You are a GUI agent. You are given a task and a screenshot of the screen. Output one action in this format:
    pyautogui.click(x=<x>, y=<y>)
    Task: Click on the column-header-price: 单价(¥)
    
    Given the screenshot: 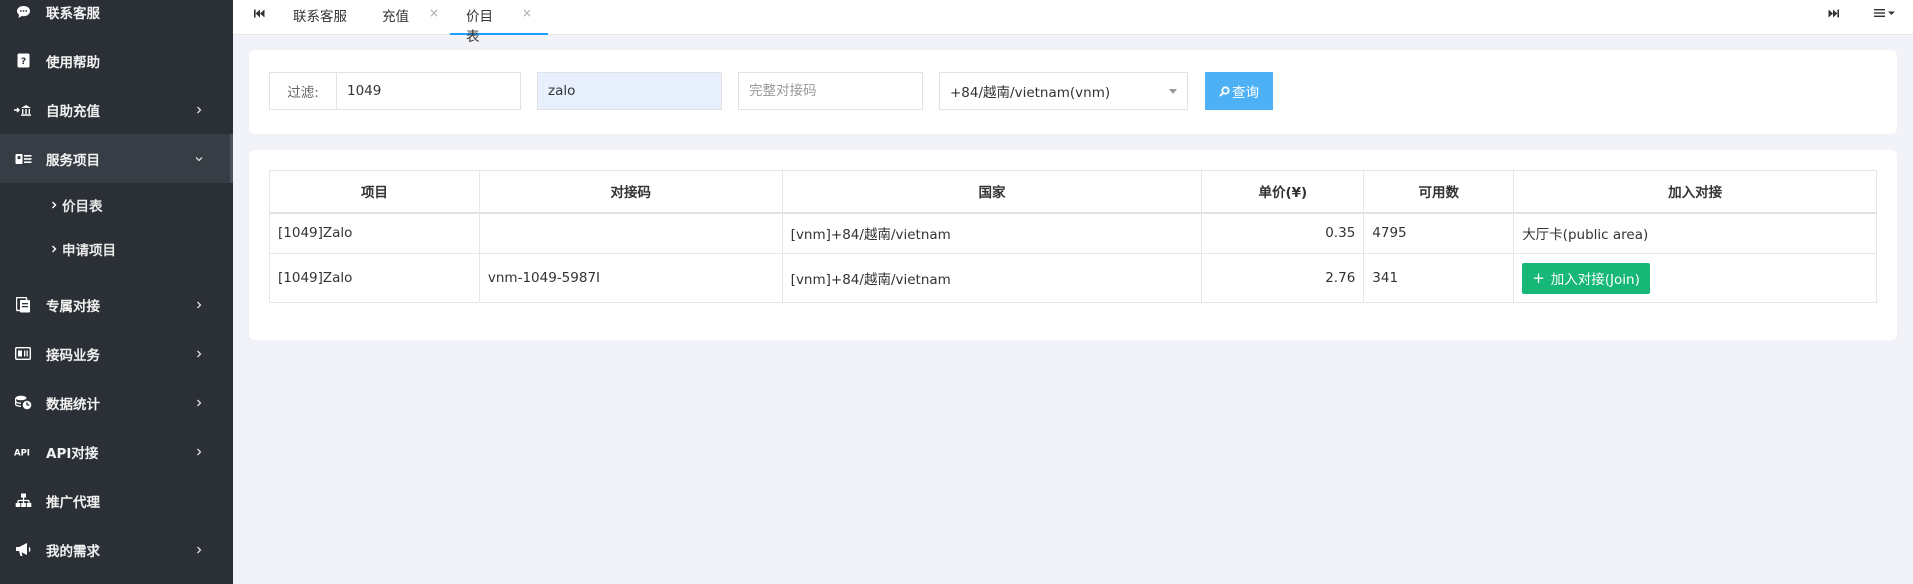 What is the action you would take?
    pyautogui.click(x=1283, y=192)
    